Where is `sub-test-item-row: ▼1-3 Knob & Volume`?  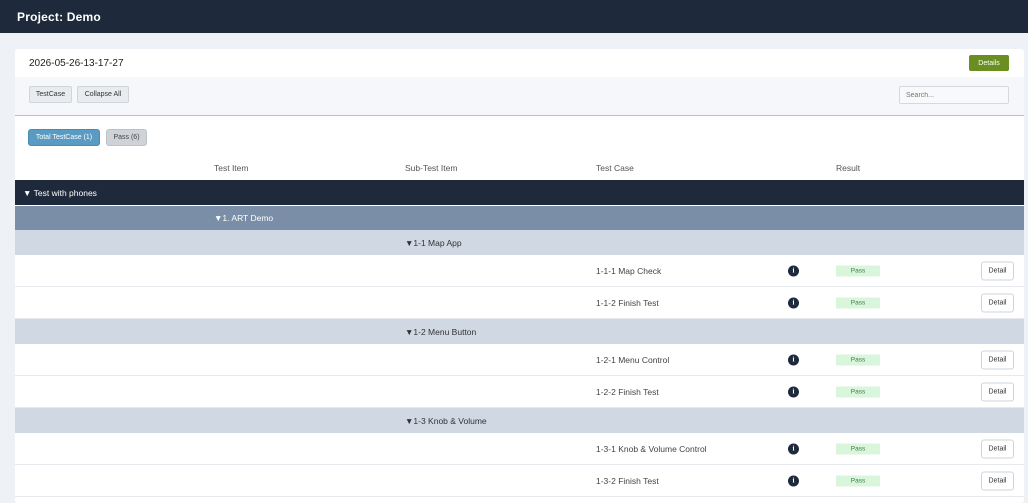
sub-test-item-row: ▼1-3 Knob & Volume is located at coordinates (519, 420).